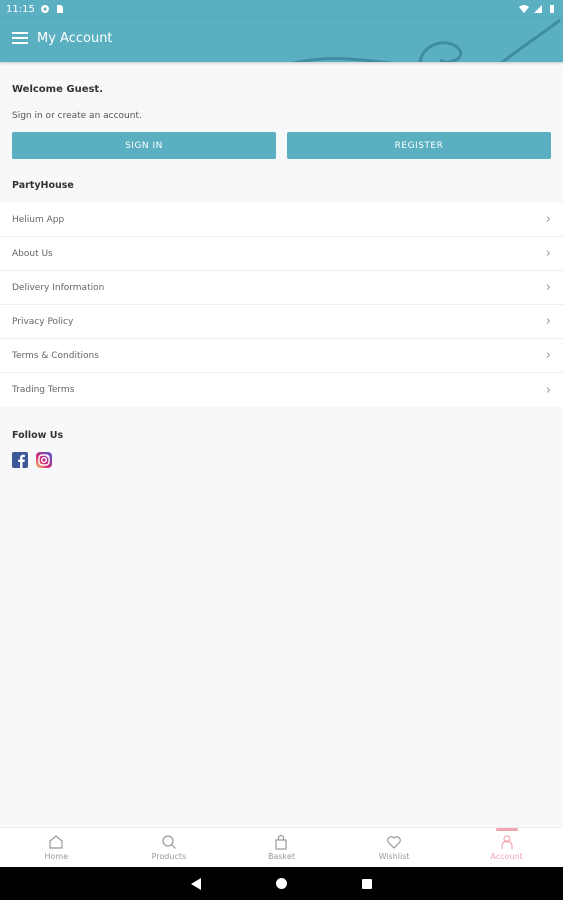 This screenshot has height=900, width=563. I want to click on list-item-privacy-policy: Privacy Policy ›, so click(281, 322).